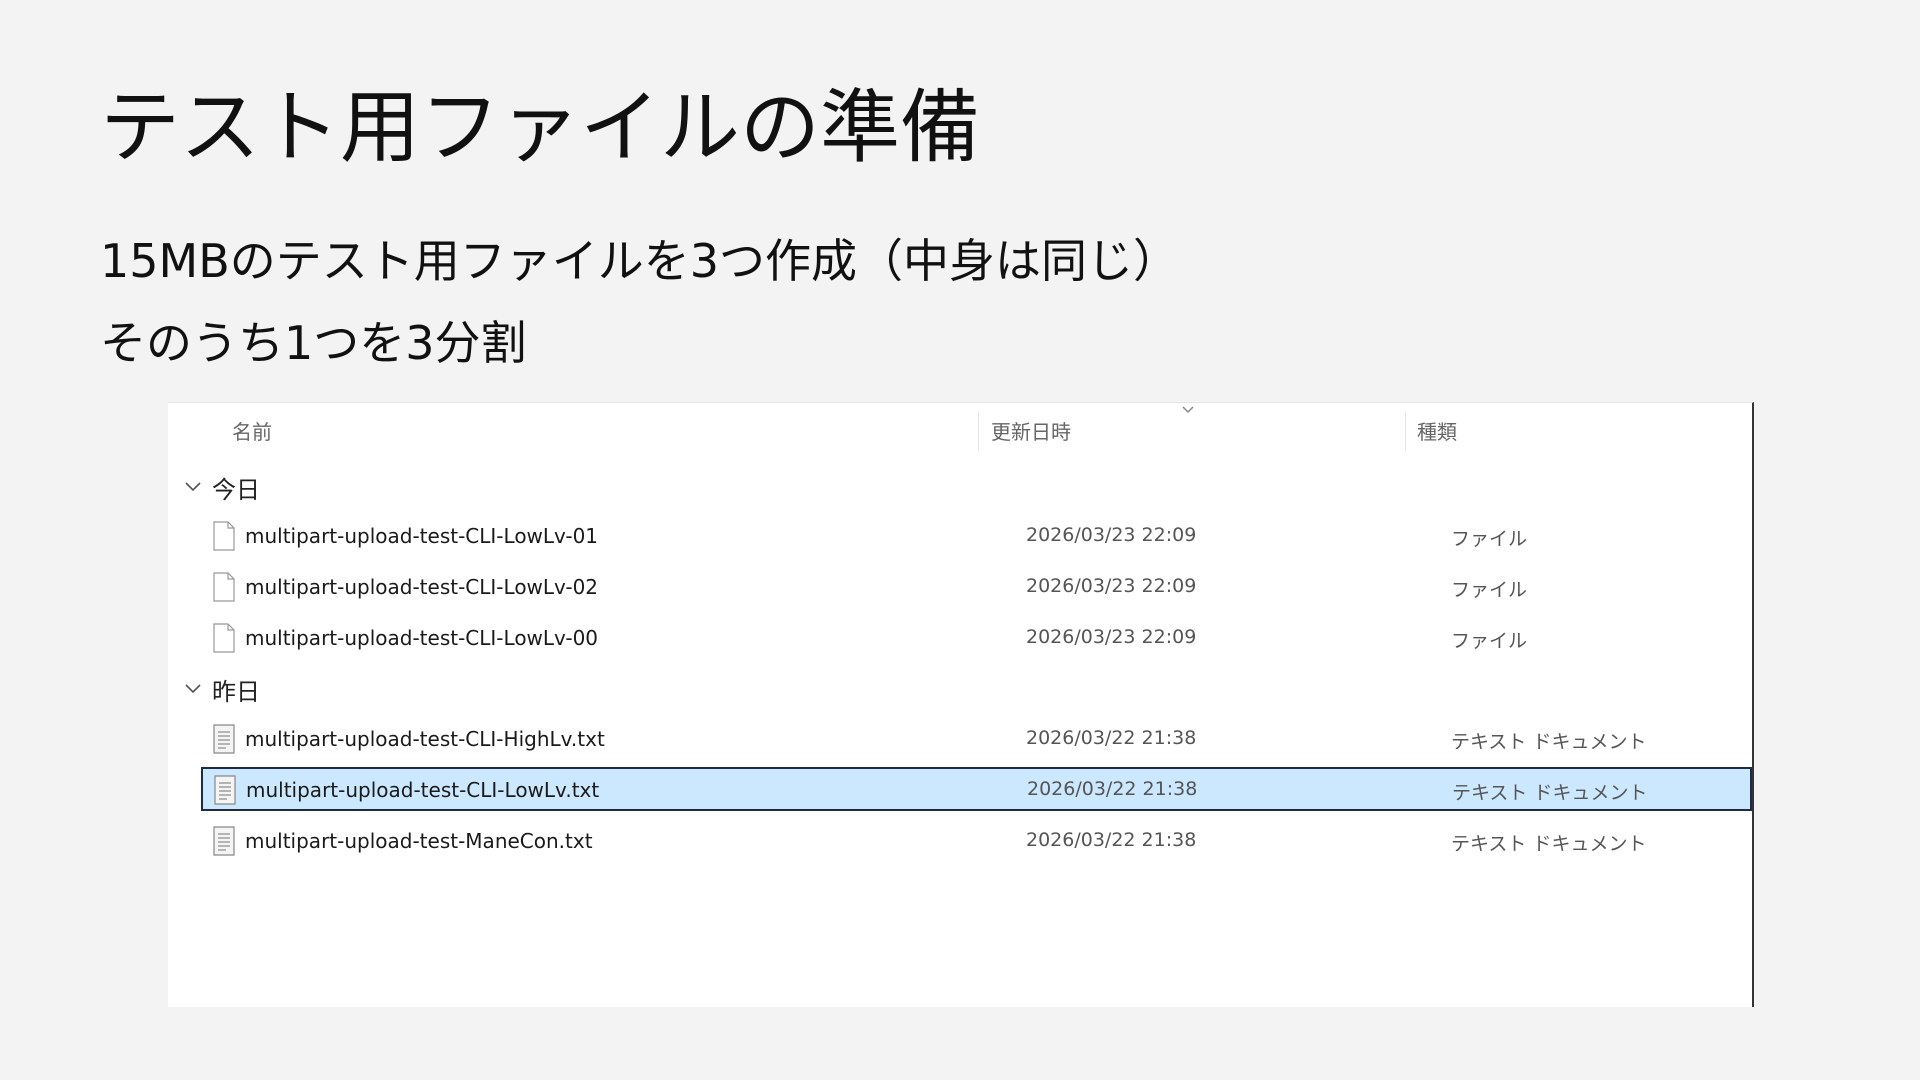 Image resolution: width=1920 pixels, height=1080 pixels. What do you see at coordinates (236, 489) in the screenshot?
I see `group-label: 今日` at bounding box center [236, 489].